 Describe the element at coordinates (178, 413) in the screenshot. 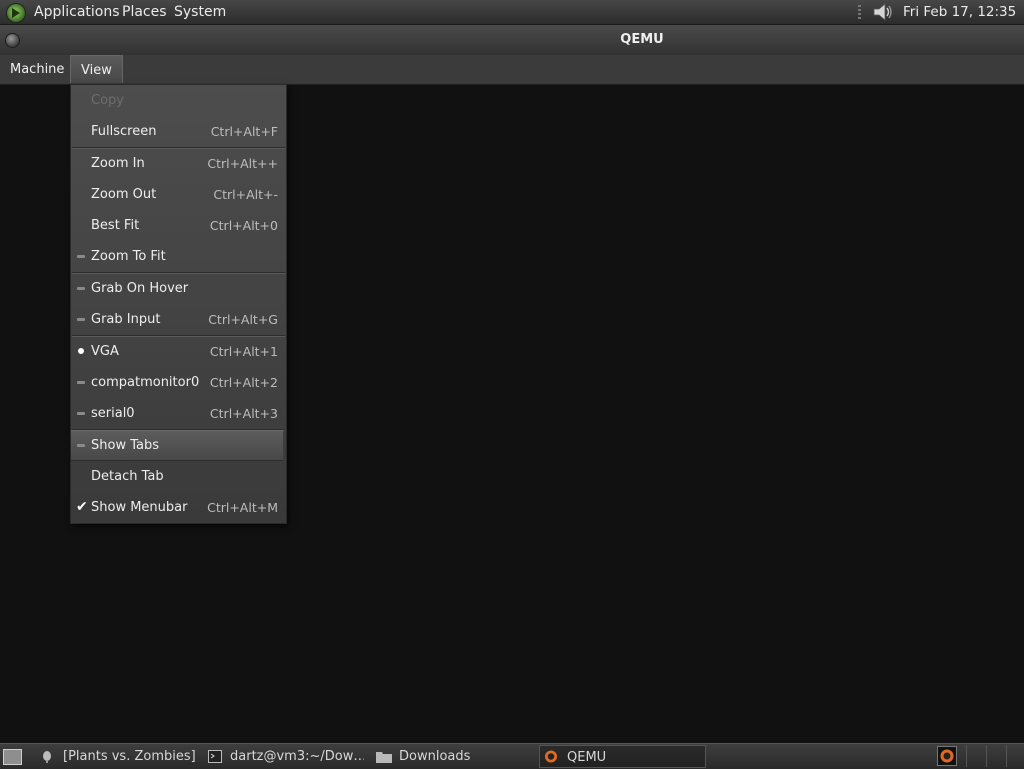

I see `menu-item-serial0: serial0 Ctrl+Alt+3` at that location.